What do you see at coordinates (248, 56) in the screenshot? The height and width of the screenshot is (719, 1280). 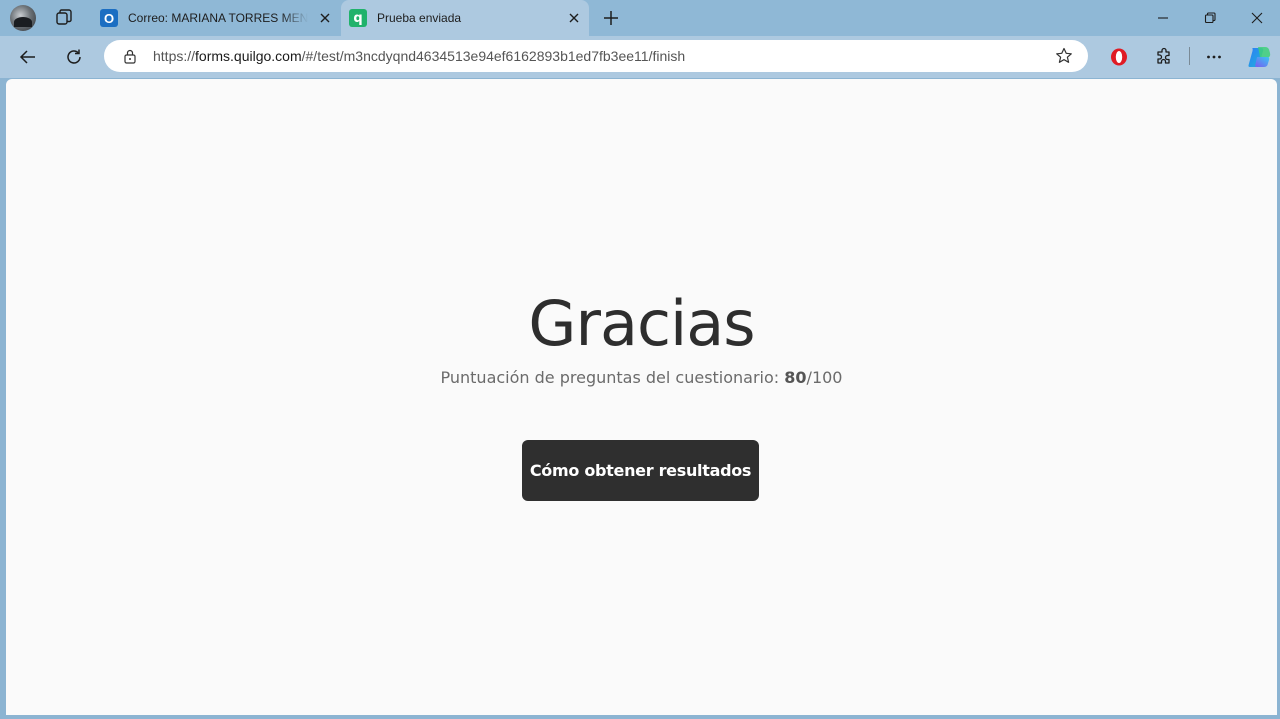 I see `url-domain: forms.quilgo.com` at bounding box center [248, 56].